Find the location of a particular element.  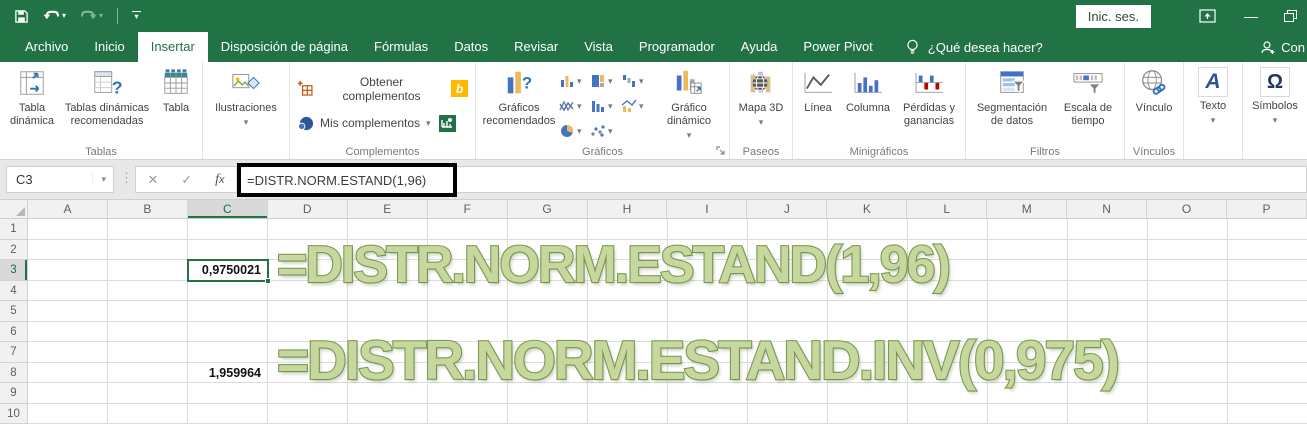

caret-icon: ▾ is located at coordinates (641, 80).